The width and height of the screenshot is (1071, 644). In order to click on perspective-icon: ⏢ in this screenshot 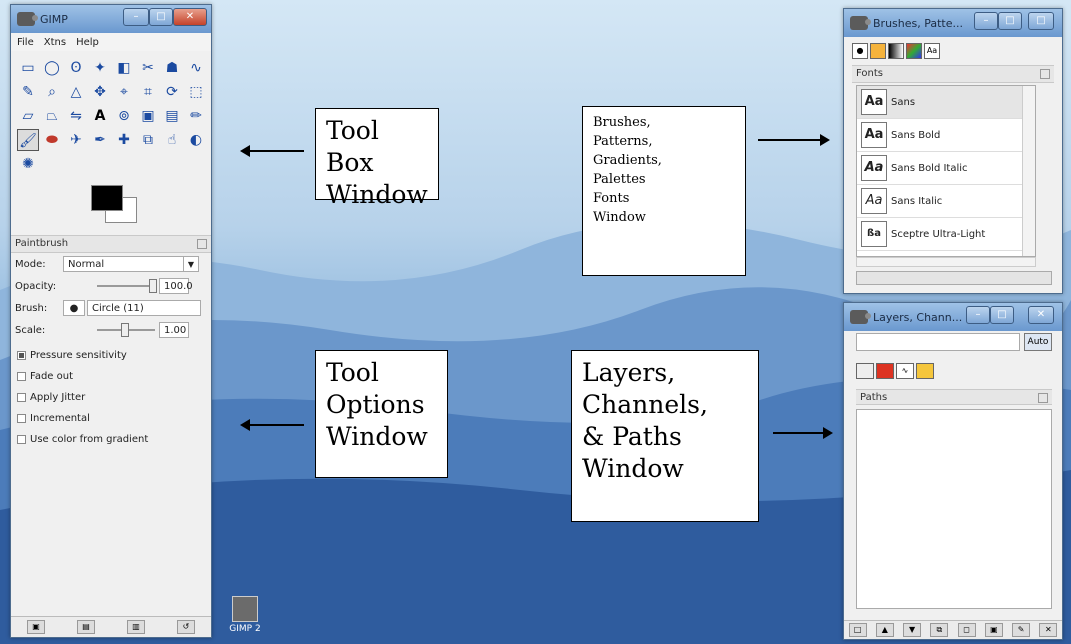, I will do `click(52, 116)`.